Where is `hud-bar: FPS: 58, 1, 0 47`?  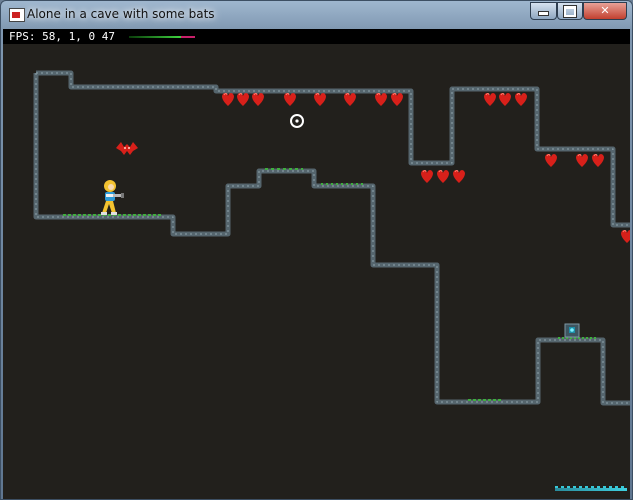 hud-bar: FPS: 58, 1, 0 47 is located at coordinates (316, 36).